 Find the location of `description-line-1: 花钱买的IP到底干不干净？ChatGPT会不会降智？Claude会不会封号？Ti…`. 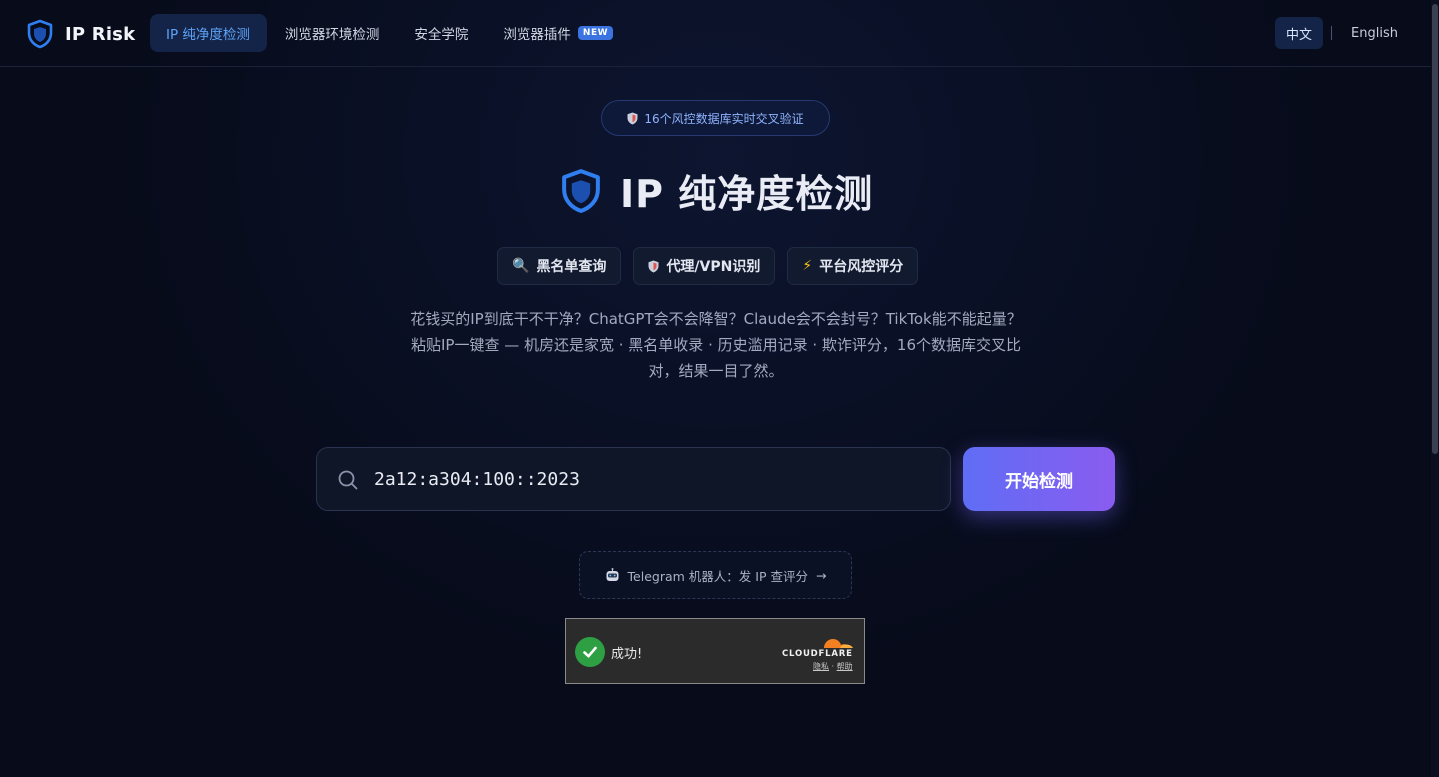

description-line-1: 花钱买的IP到底干不干净？ChatGPT会不会降智？Claude会不会封号？Ti… is located at coordinates (716, 319).